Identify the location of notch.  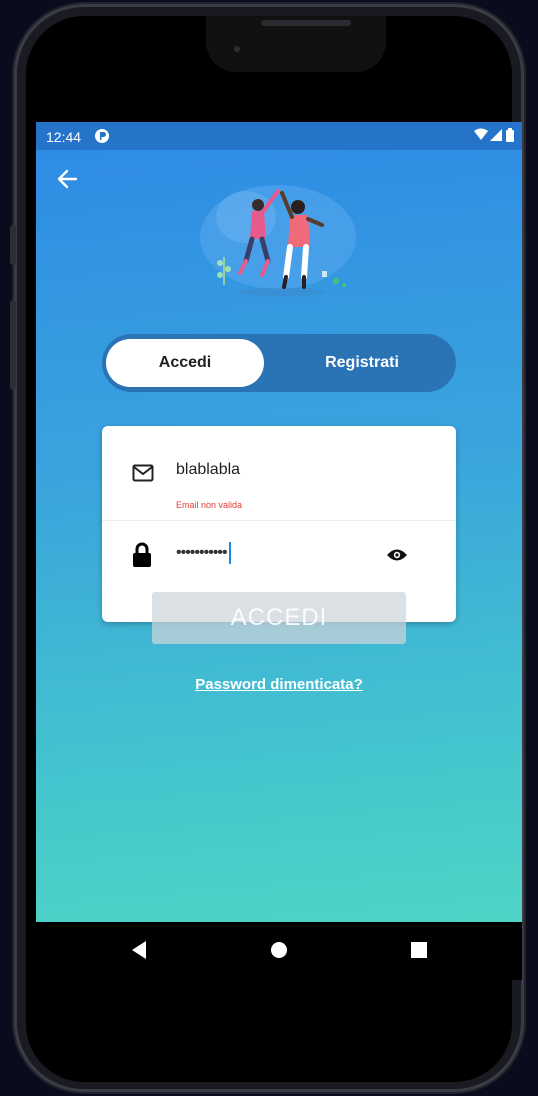
(296, 44).